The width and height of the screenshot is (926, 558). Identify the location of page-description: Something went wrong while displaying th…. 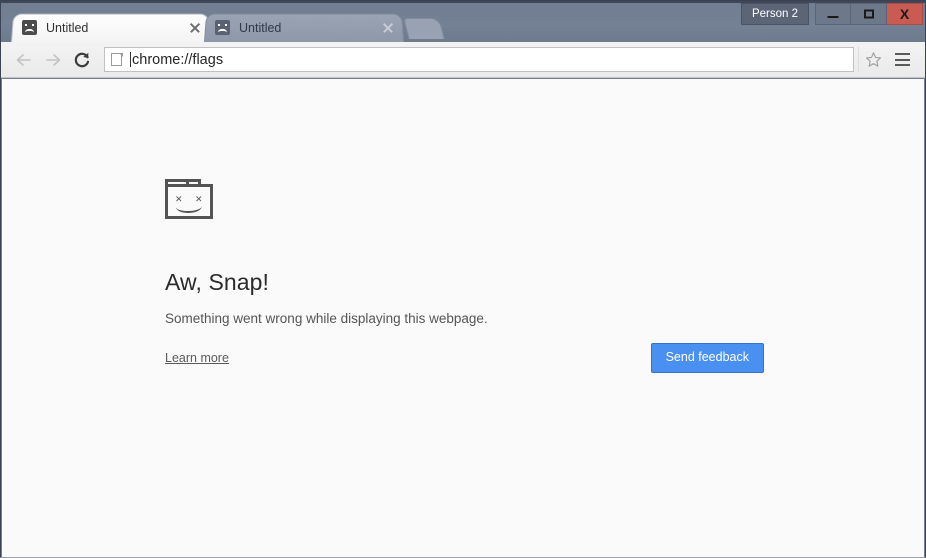
(326, 318).